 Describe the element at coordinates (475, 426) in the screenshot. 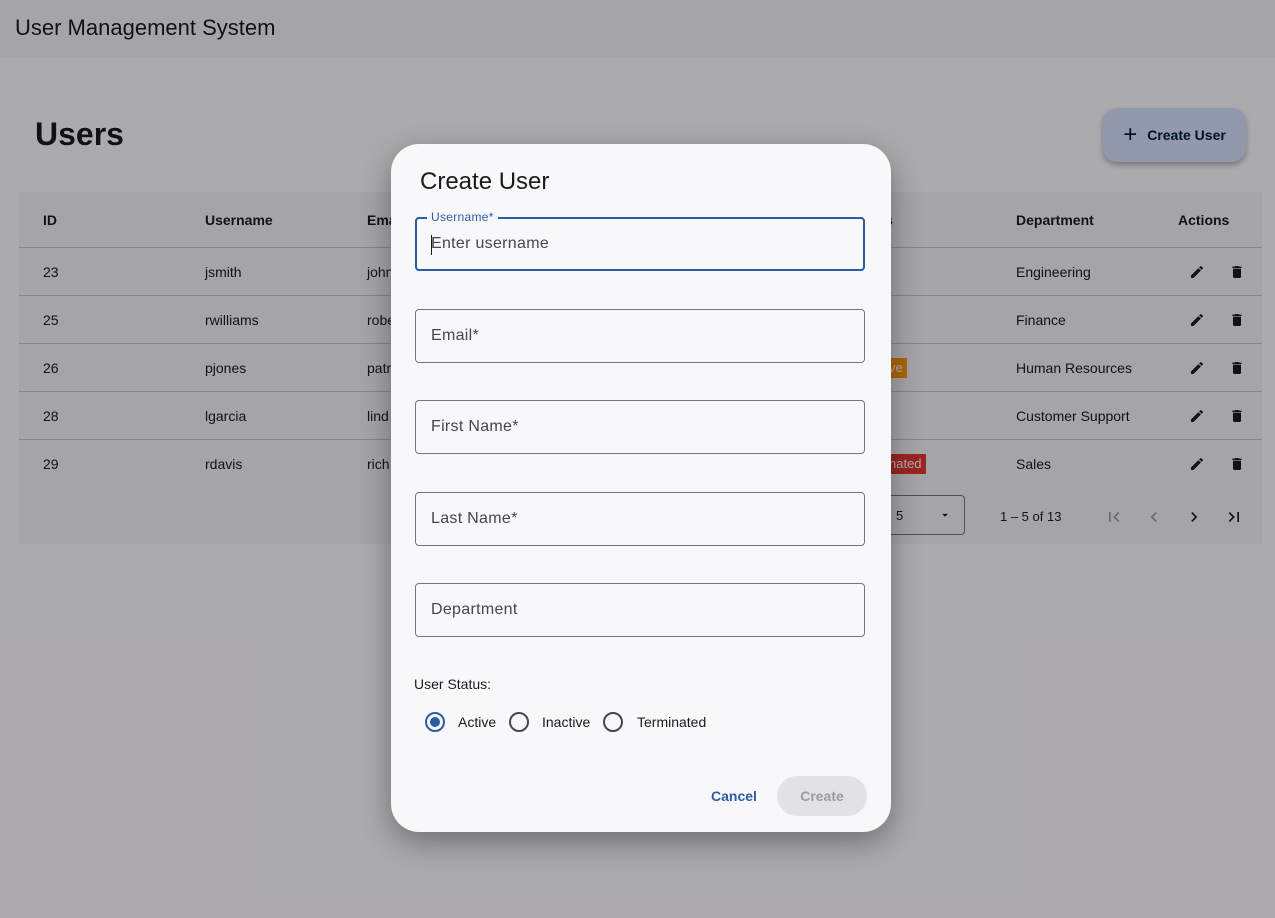

I see `first-name-label: First Name*` at that location.